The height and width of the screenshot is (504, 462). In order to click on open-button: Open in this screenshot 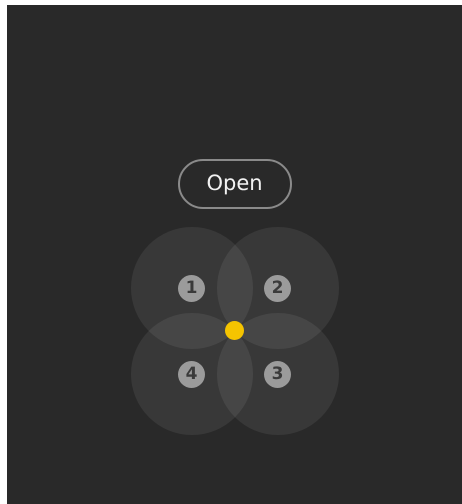, I will do `click(235, 184)`.